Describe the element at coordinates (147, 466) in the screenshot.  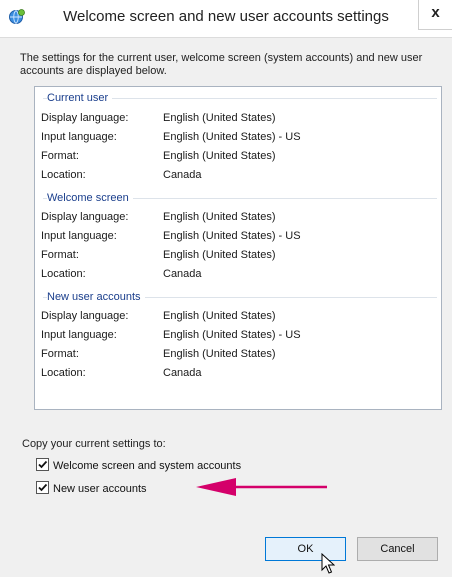
I see `checkbox-label: Welcome screen and system accounts` at that location.